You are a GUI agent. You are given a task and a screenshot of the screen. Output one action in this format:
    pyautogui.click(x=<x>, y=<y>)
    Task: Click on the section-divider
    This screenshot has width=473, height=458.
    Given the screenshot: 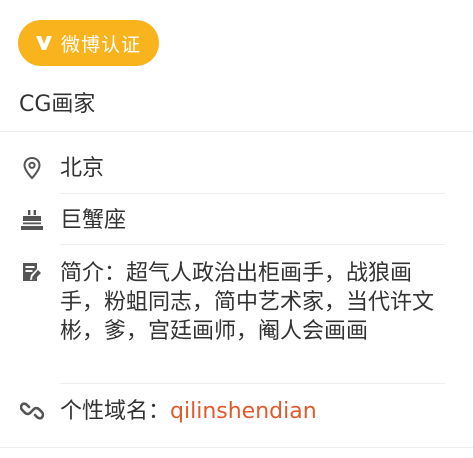 What is the action you would take?
    pyautogui.click(x=236, y=131)
    